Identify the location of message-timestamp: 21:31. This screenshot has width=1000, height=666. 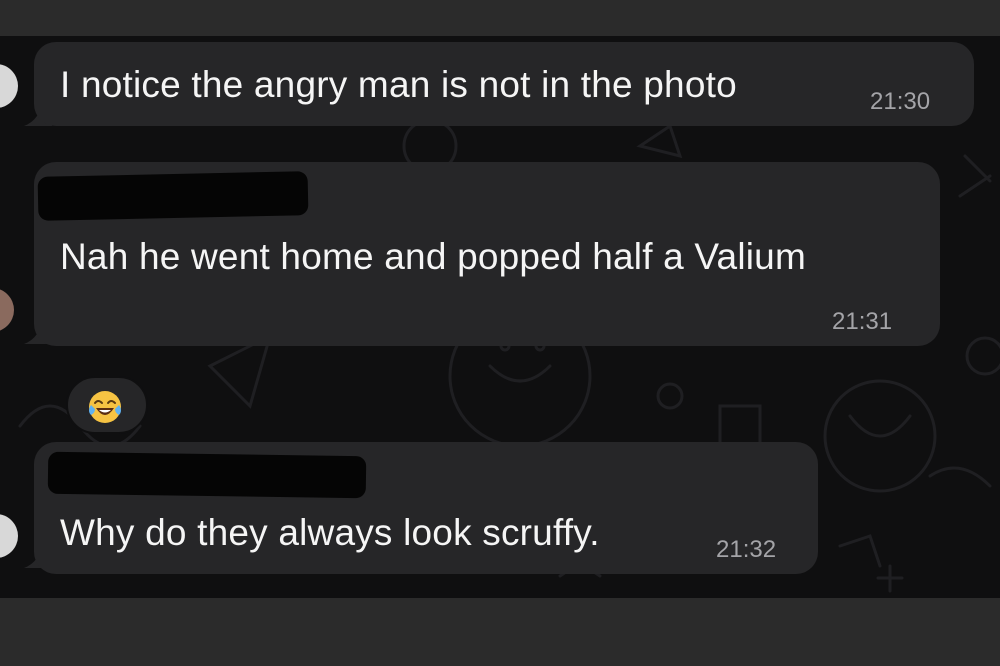
(862, 321).